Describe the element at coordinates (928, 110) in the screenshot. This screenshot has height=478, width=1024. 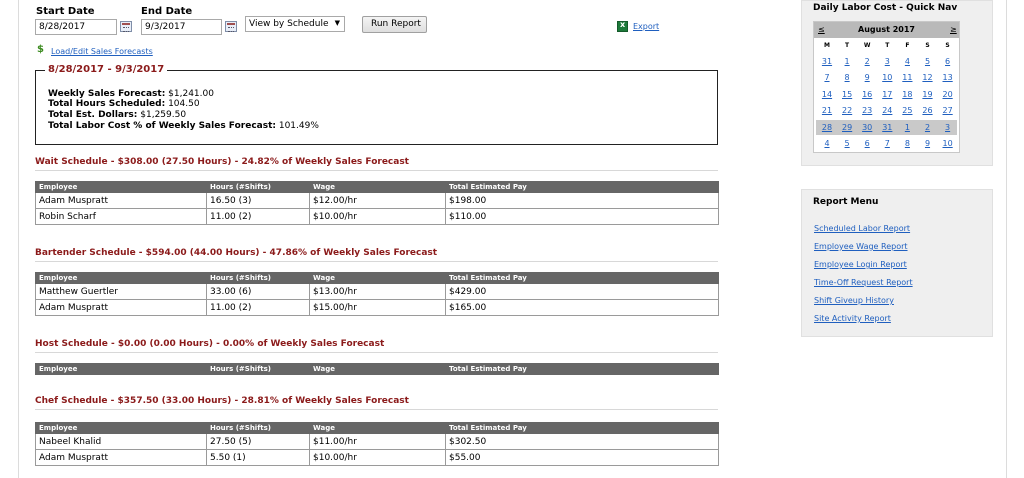
I see `calendar-day-link: 26` at that location.